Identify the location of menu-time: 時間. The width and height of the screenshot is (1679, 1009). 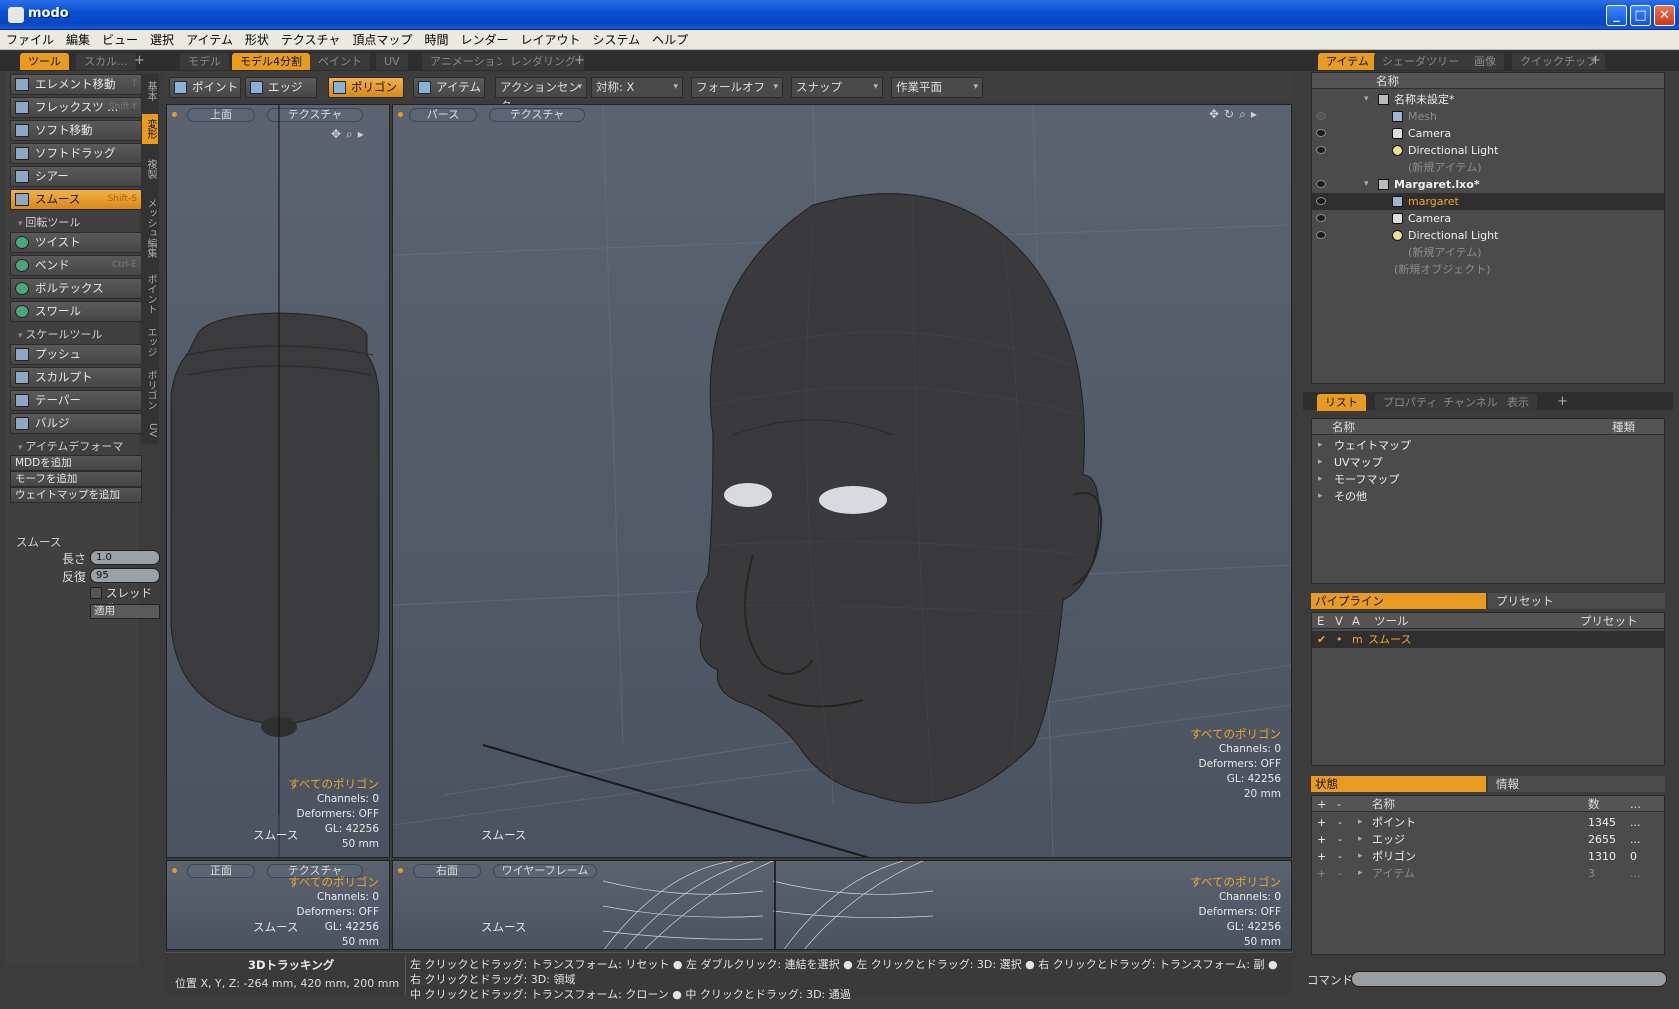
(436, 40).